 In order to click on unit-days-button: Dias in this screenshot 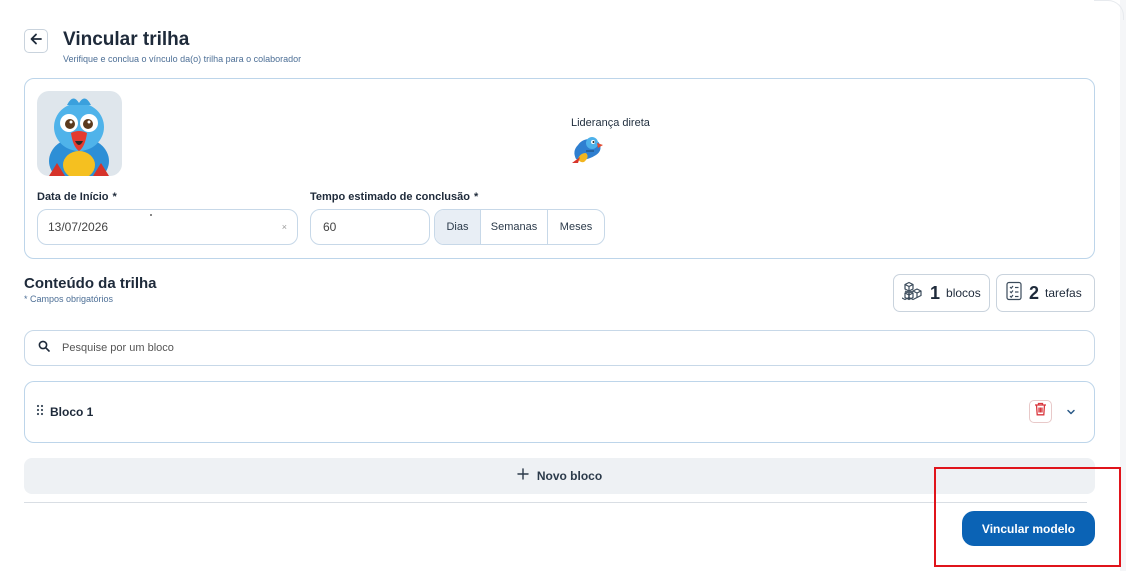, I will do `click(458, 227)`.